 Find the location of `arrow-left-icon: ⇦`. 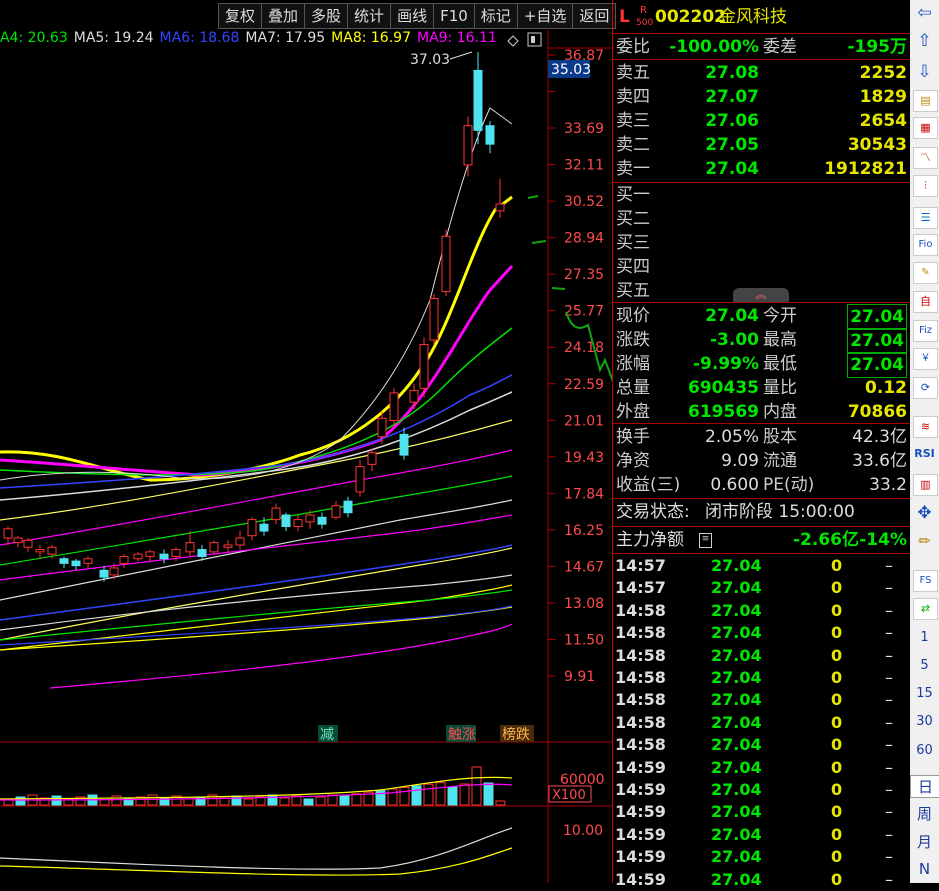

arrow-left-icon: ⇦ is located at coordinates (924, 13).